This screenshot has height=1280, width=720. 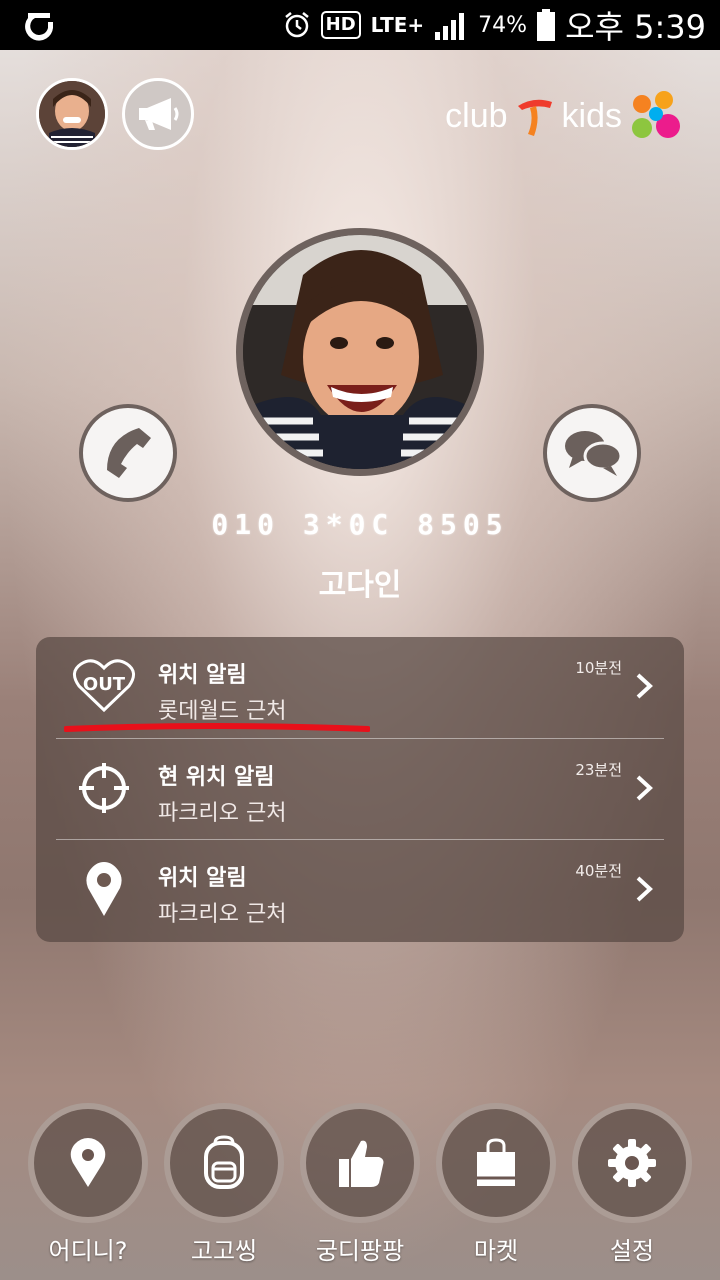 I want to click on child-profile-photo, so click(x=360, y=352).